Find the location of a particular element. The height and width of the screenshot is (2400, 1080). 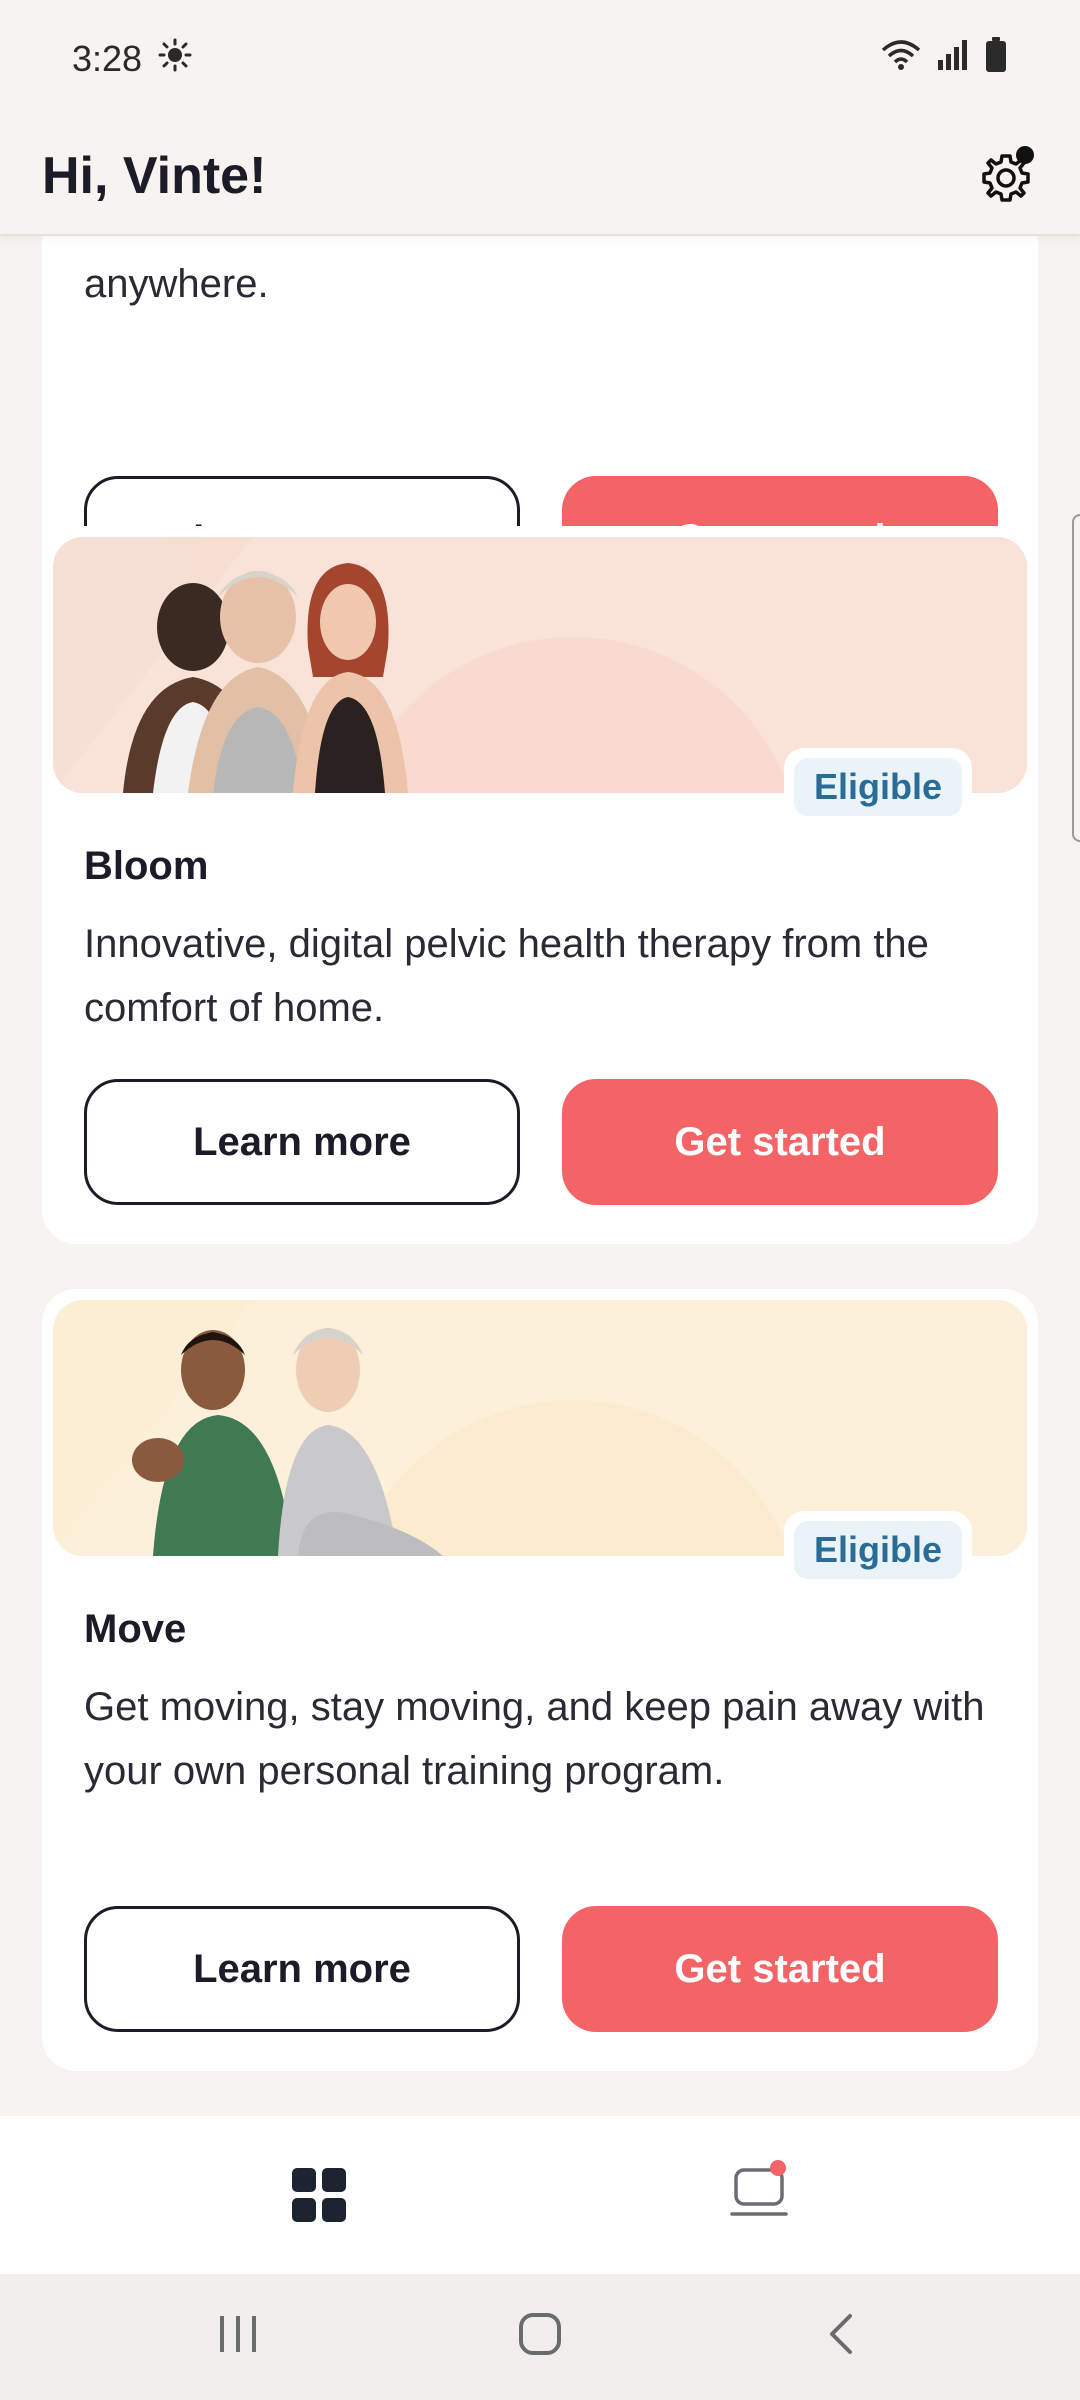

status-bar: 3:28 is located at coordinates (540, 59).